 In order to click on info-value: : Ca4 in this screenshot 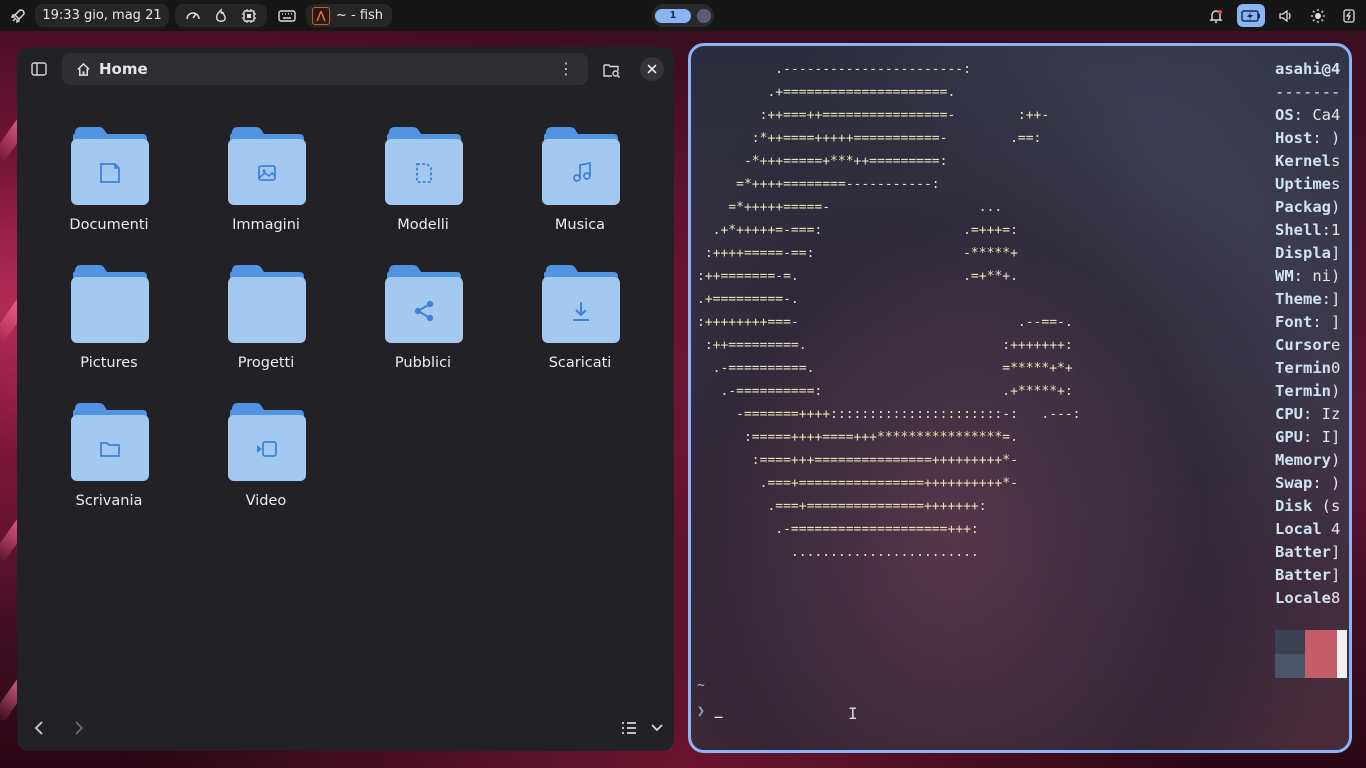, I will do `click(1317, 115)`.